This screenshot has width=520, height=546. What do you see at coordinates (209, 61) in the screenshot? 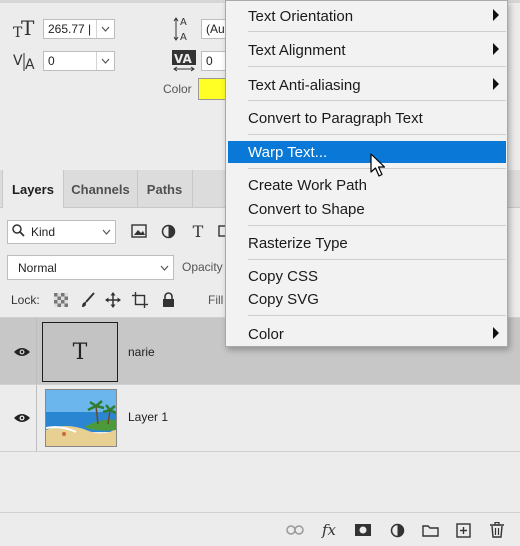
I see `tracking-value: 0` at bounding box center [209, 61].